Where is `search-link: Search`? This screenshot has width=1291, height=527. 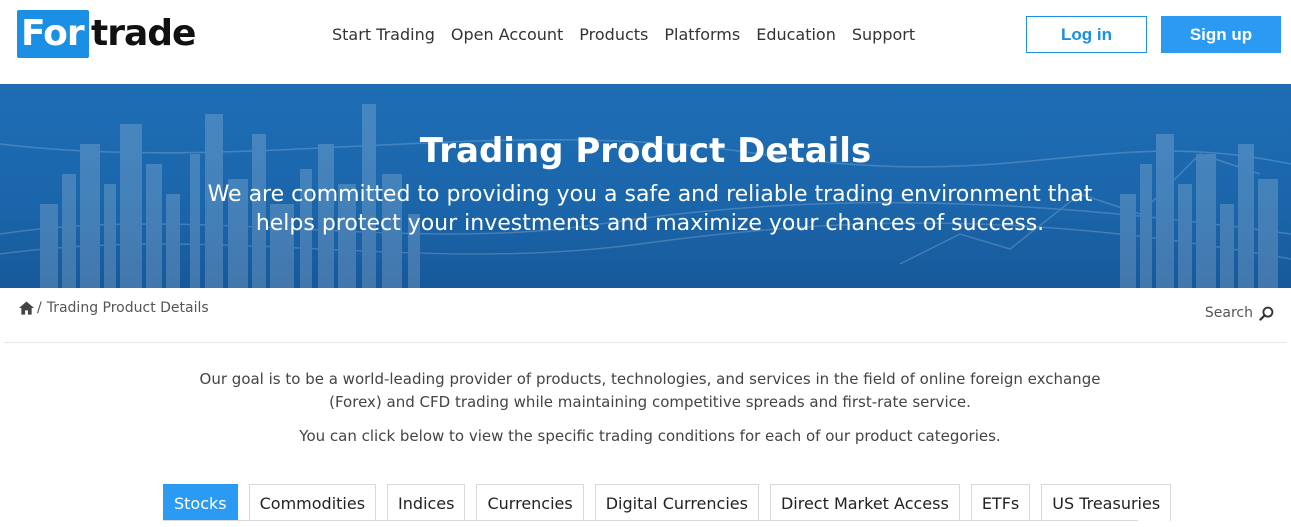 search-link: Search is located at coordinates (1239, 313).